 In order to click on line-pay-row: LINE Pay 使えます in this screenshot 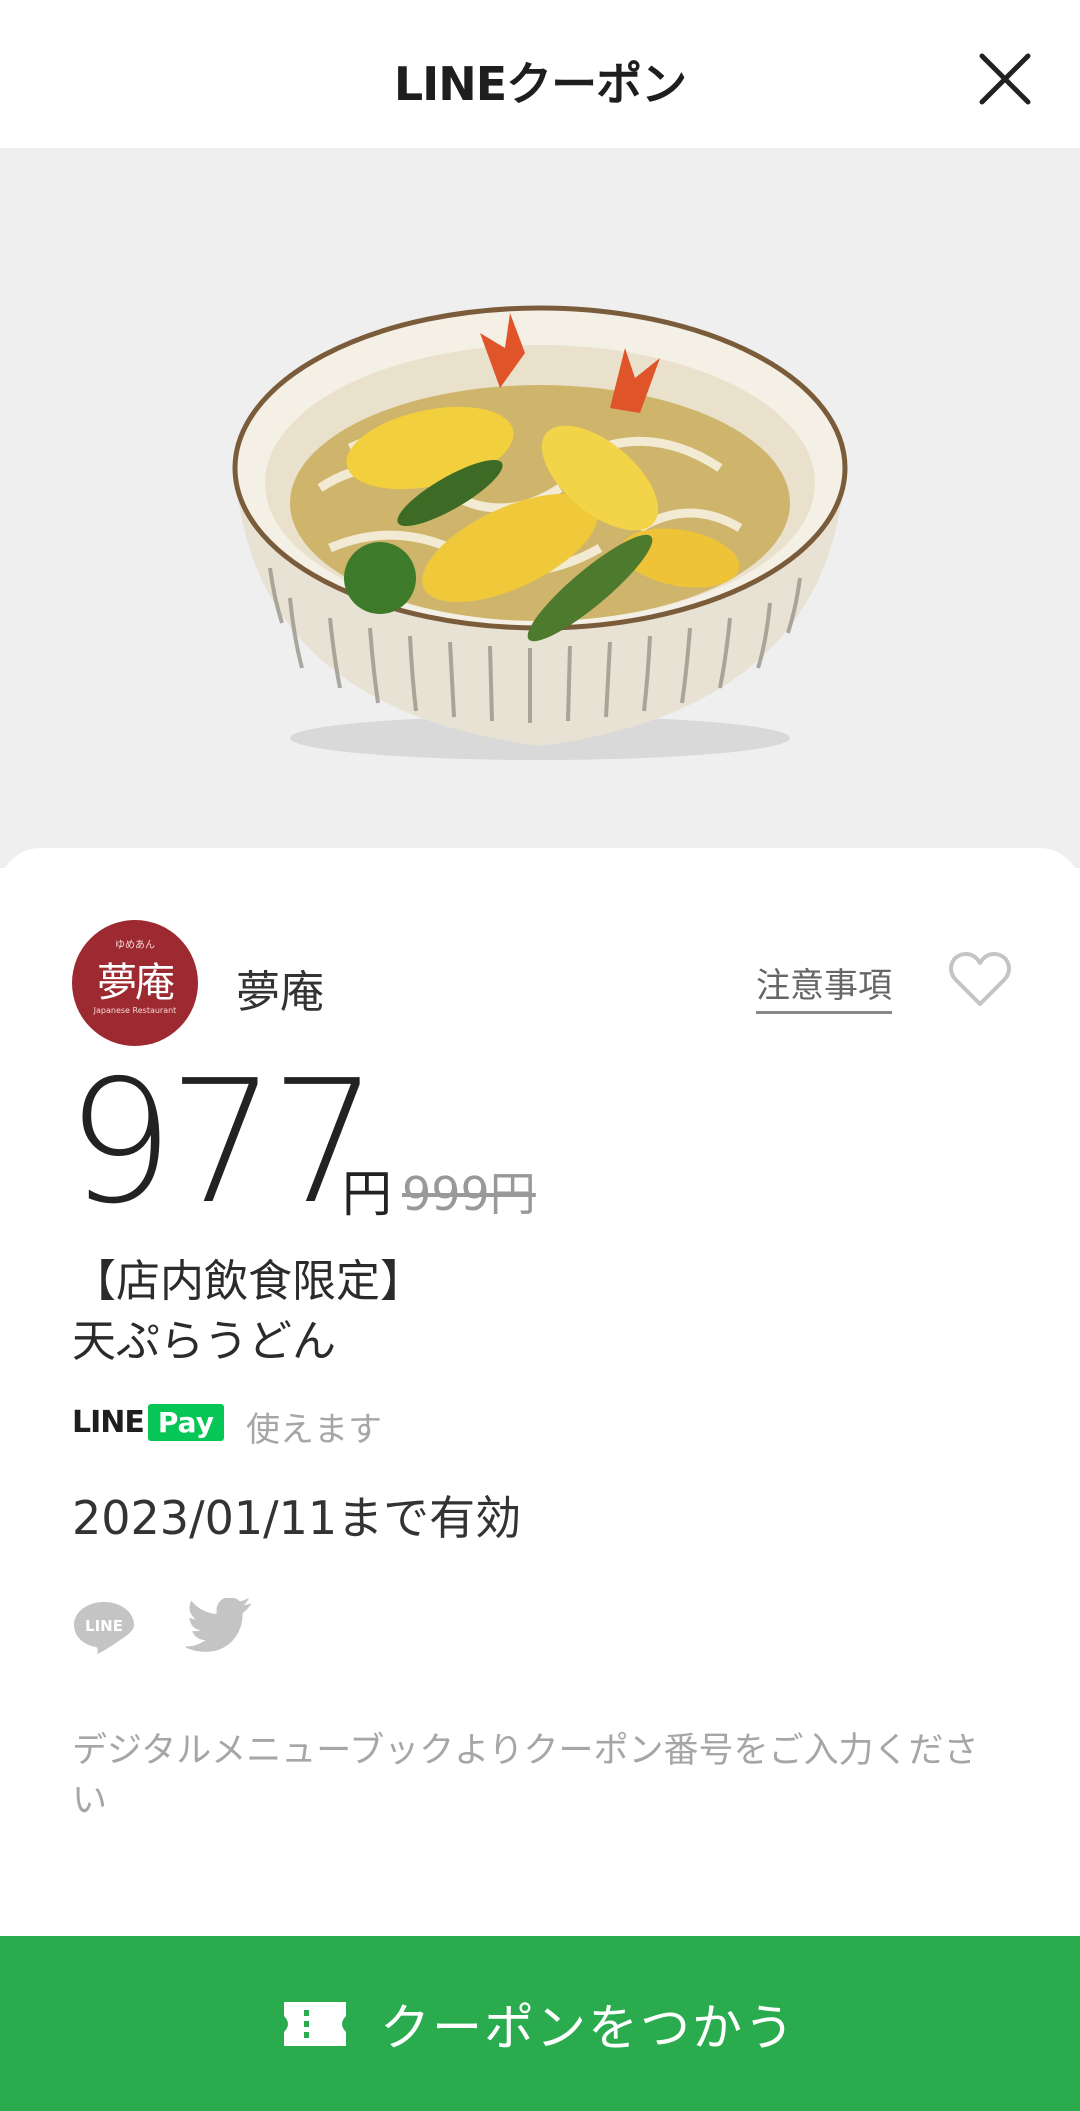, I will do `click(372, 1425)`.